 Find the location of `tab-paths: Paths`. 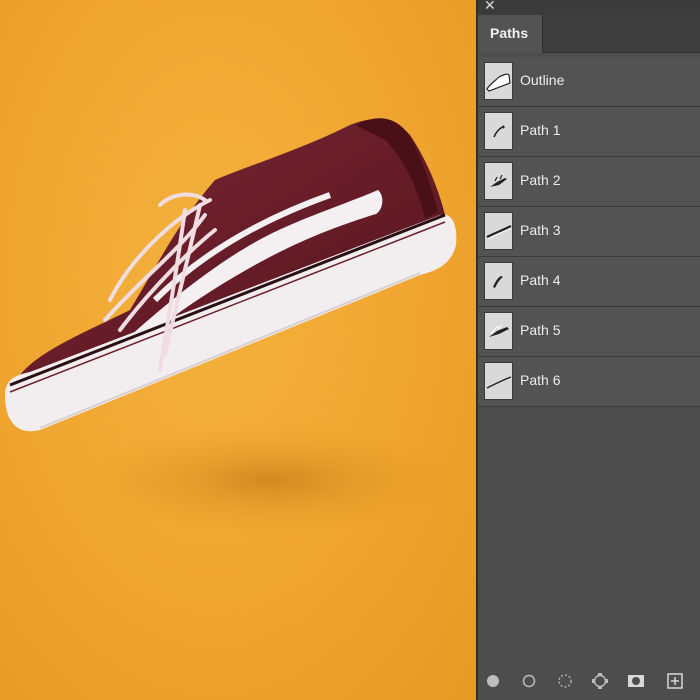

tab-paths: Paths is located at coordinates (510, 34).